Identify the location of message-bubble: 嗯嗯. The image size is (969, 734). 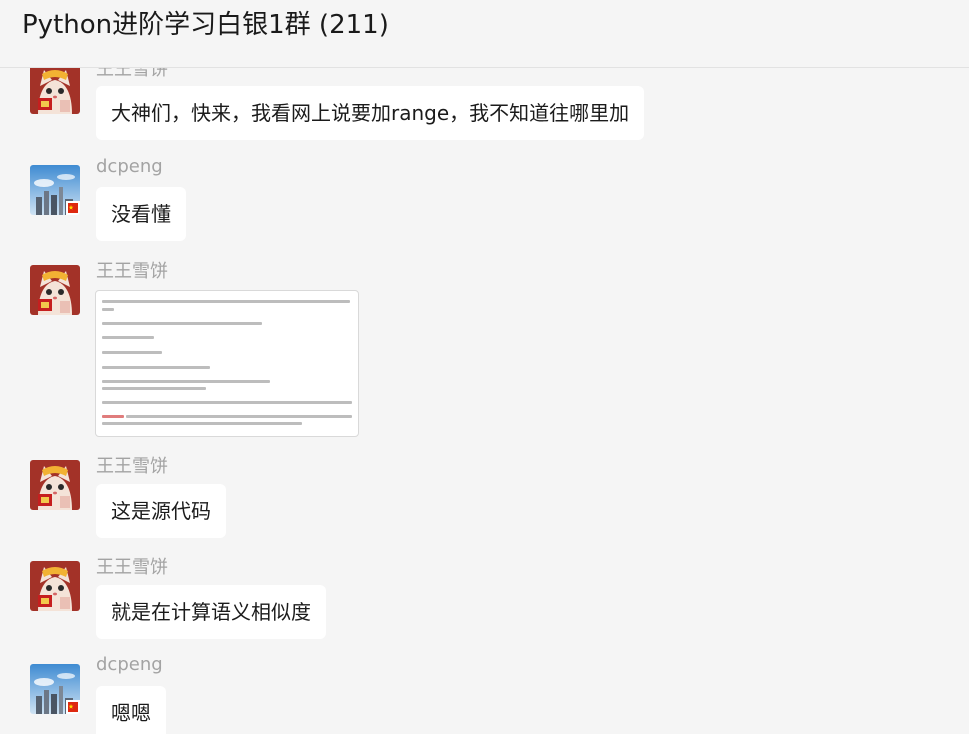
(131, 710).